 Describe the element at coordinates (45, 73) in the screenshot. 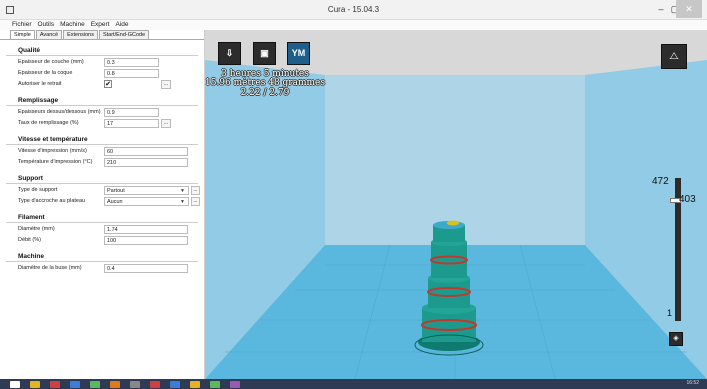

I see `shell-thickness-label: Epaisseur de la coque` at that location.